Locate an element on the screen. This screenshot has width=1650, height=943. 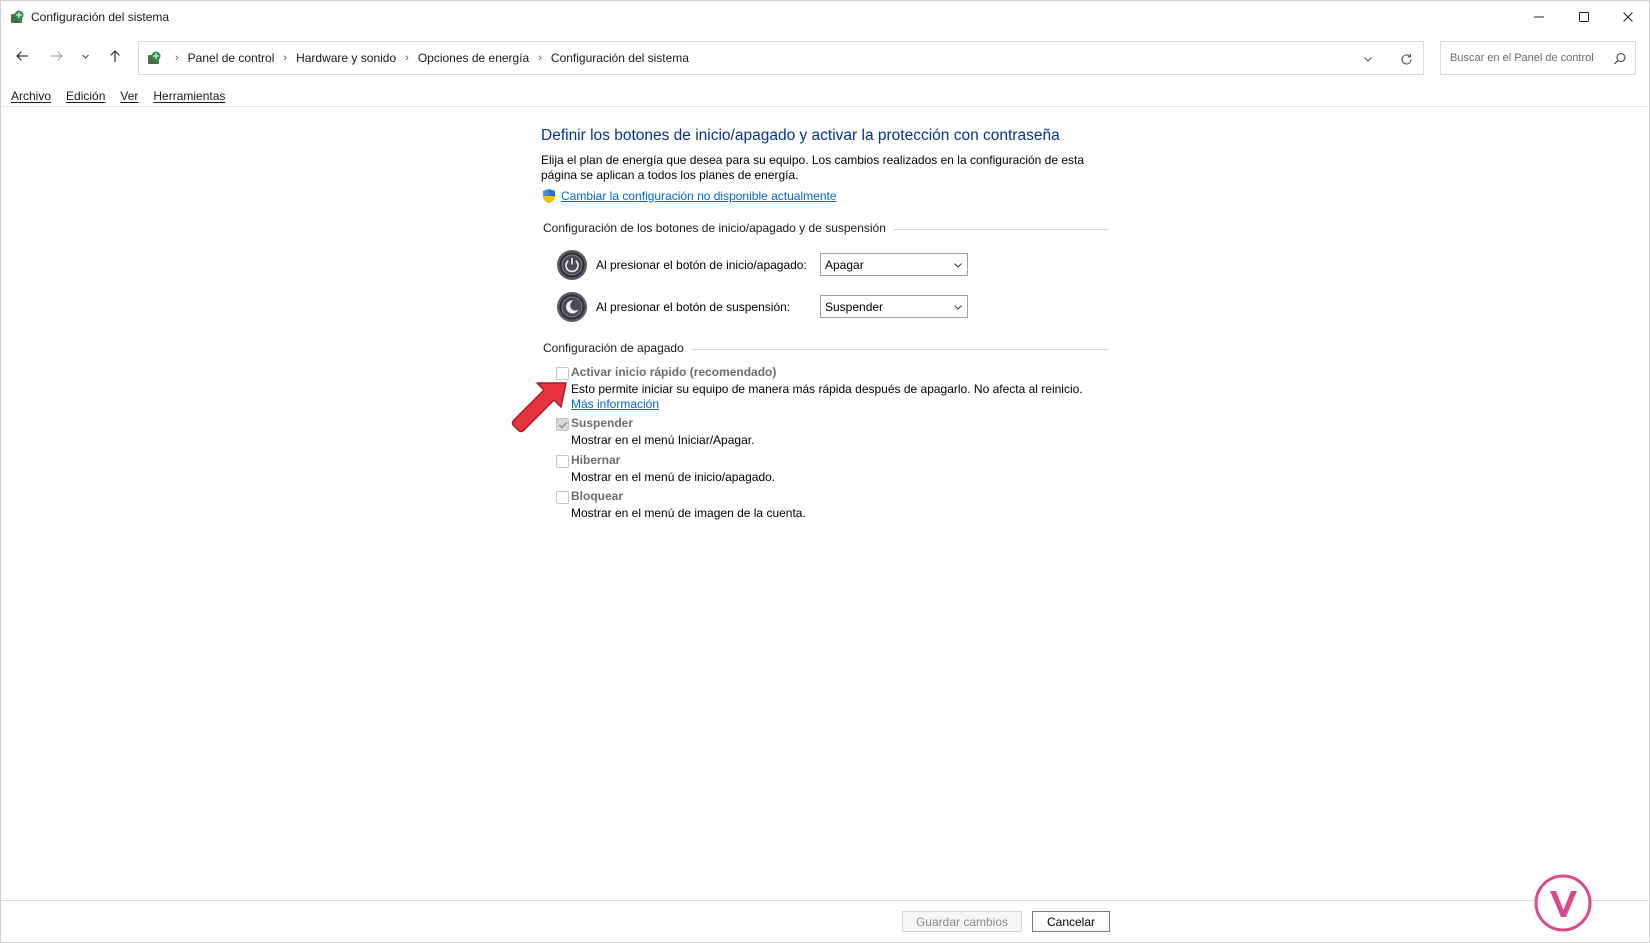
suspend-label: Suspender is located at coordinates (602, 423).